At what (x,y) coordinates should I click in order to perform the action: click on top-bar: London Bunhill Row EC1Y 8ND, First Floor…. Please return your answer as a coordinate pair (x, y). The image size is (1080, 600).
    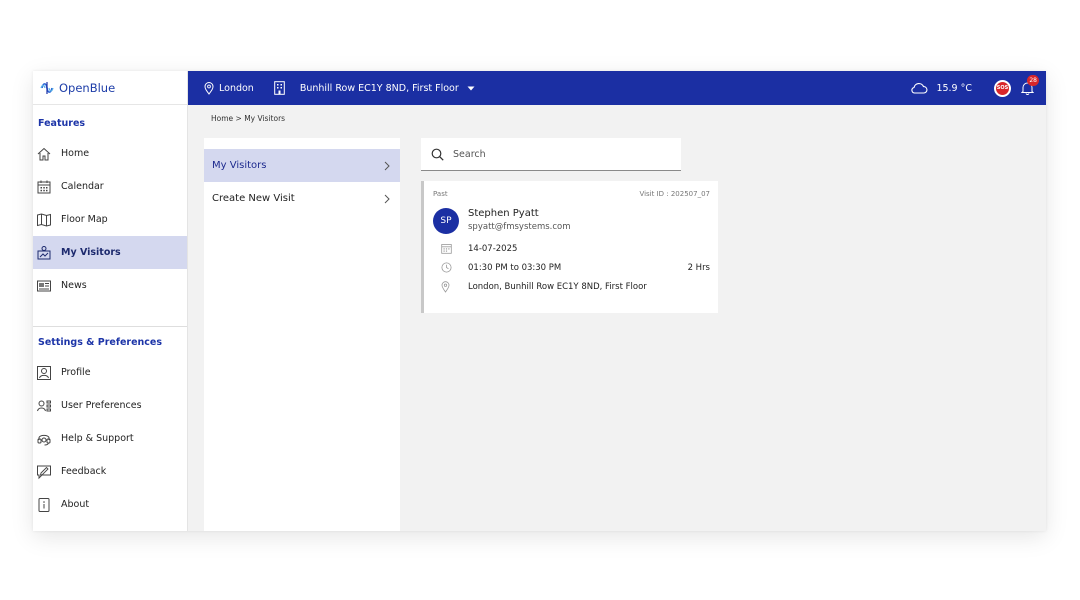
    Looking at the image, I should click on (617, 88).